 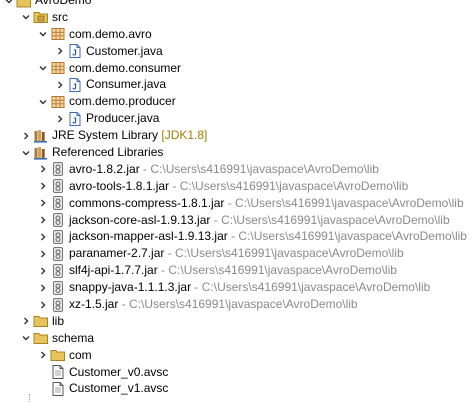 I want to click on package-icon, so click(x=58, y=101).